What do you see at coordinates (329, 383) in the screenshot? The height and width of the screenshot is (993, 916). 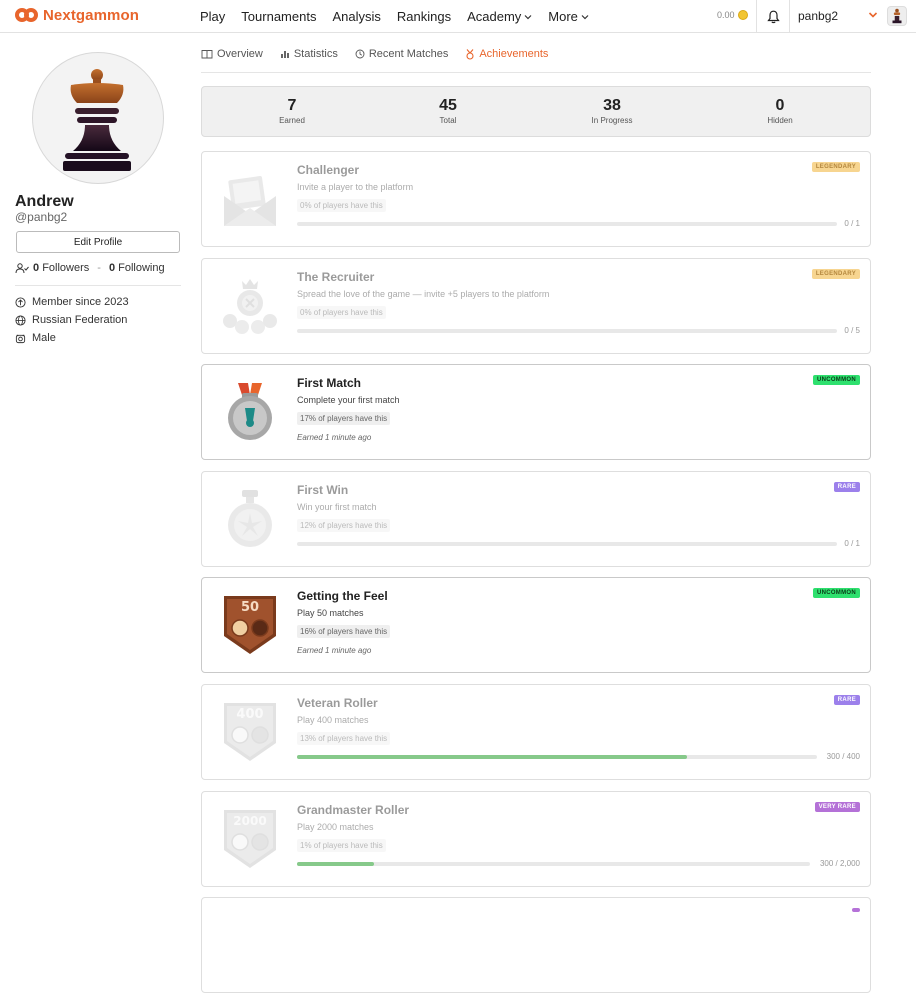 I see `achievement-title: First Match` at bounding box center [329, 383].